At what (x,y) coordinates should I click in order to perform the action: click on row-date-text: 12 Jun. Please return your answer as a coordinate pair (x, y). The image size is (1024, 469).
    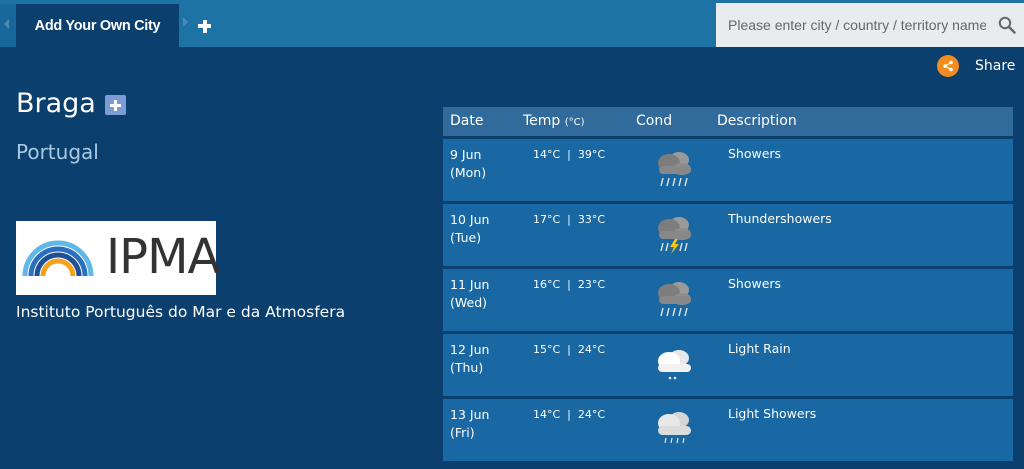
    Looking at the image, I should click on (470, 349).